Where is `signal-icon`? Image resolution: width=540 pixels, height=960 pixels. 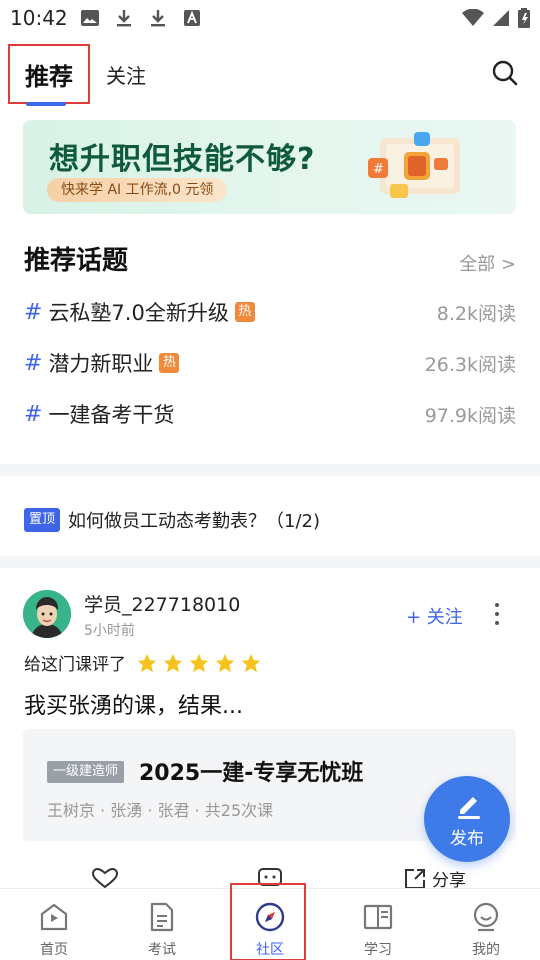 signal-icon is located at coordinates (501, 18).